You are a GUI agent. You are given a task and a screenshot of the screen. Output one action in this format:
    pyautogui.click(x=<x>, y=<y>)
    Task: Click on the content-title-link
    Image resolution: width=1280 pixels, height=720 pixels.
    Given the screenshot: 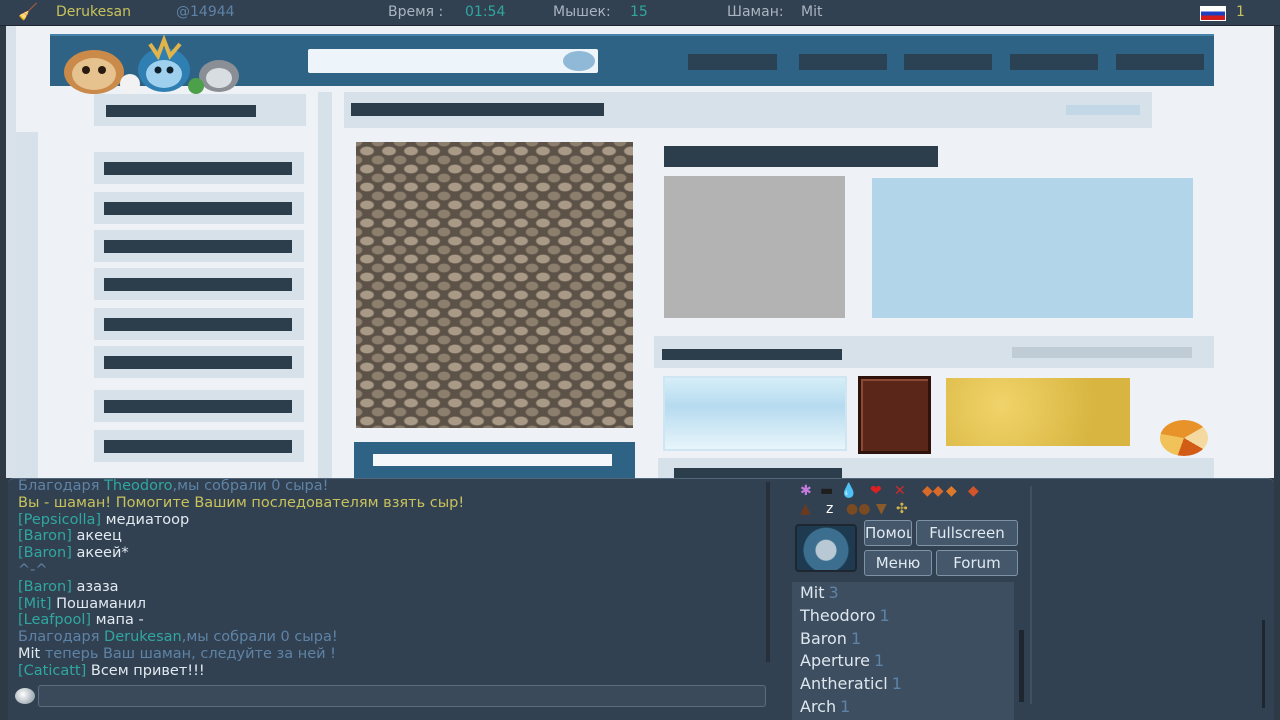 What is the action you would take?
    pyautogui.click(x=1103, y=110)
    